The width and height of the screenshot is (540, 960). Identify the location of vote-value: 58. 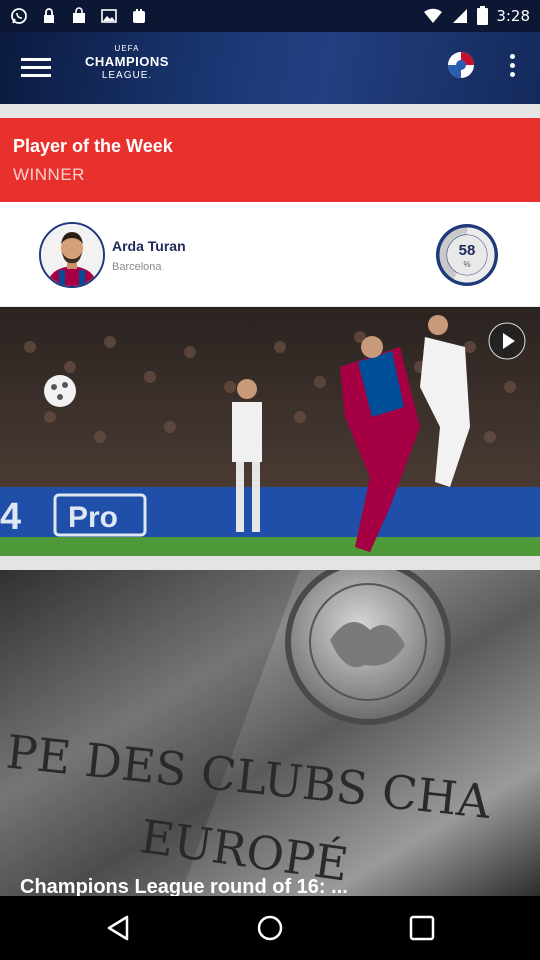
(467, 250).